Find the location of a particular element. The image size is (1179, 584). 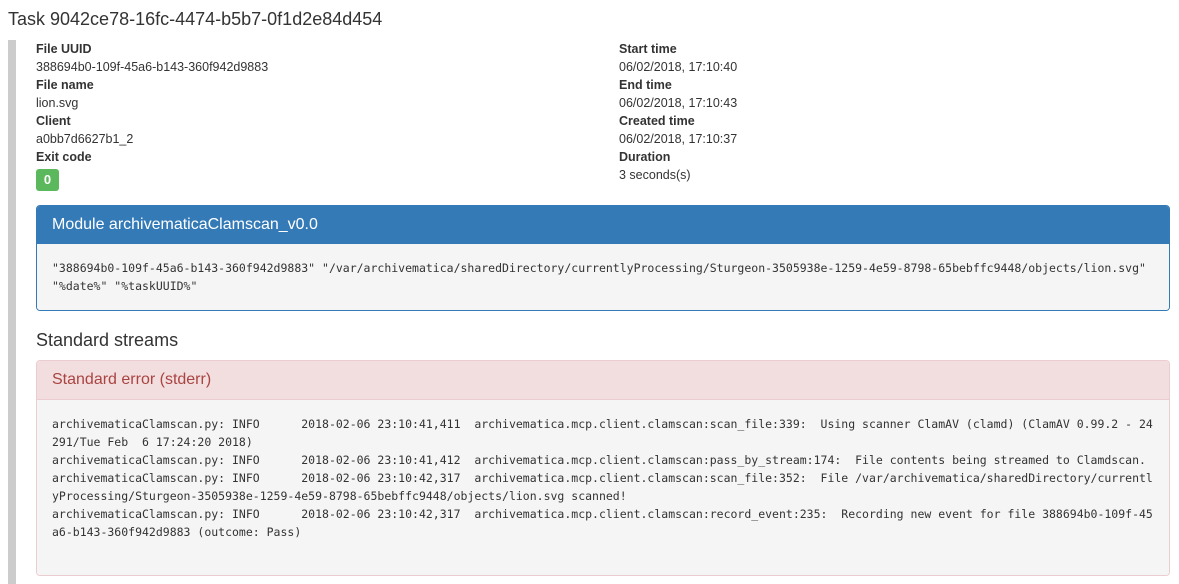

file-uuid-value: 388694b0-109f-45a6-b143-360f942d9883 is located at coordinates (152, 67).